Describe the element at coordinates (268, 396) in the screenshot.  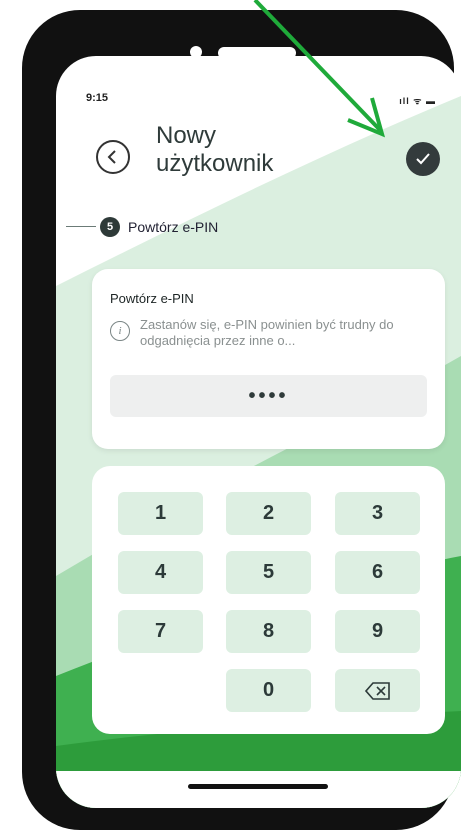
I see `pin-input-field: ••••` at that location.